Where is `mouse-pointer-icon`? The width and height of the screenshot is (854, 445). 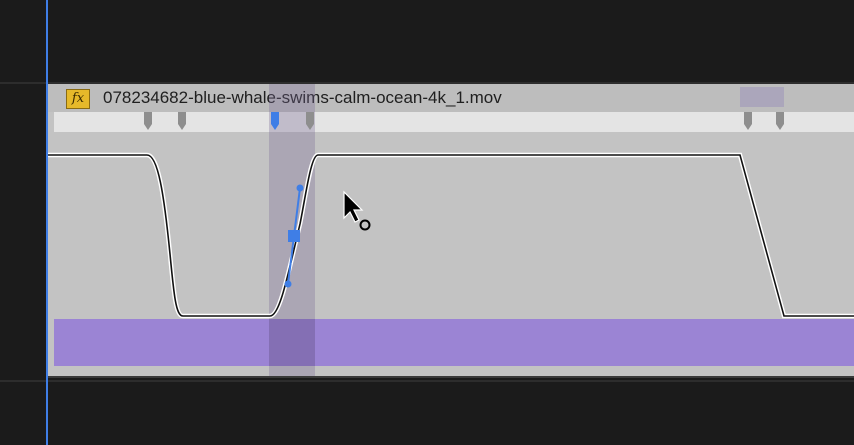
mouse-pointer-icon is located at coordinates (357, 210).